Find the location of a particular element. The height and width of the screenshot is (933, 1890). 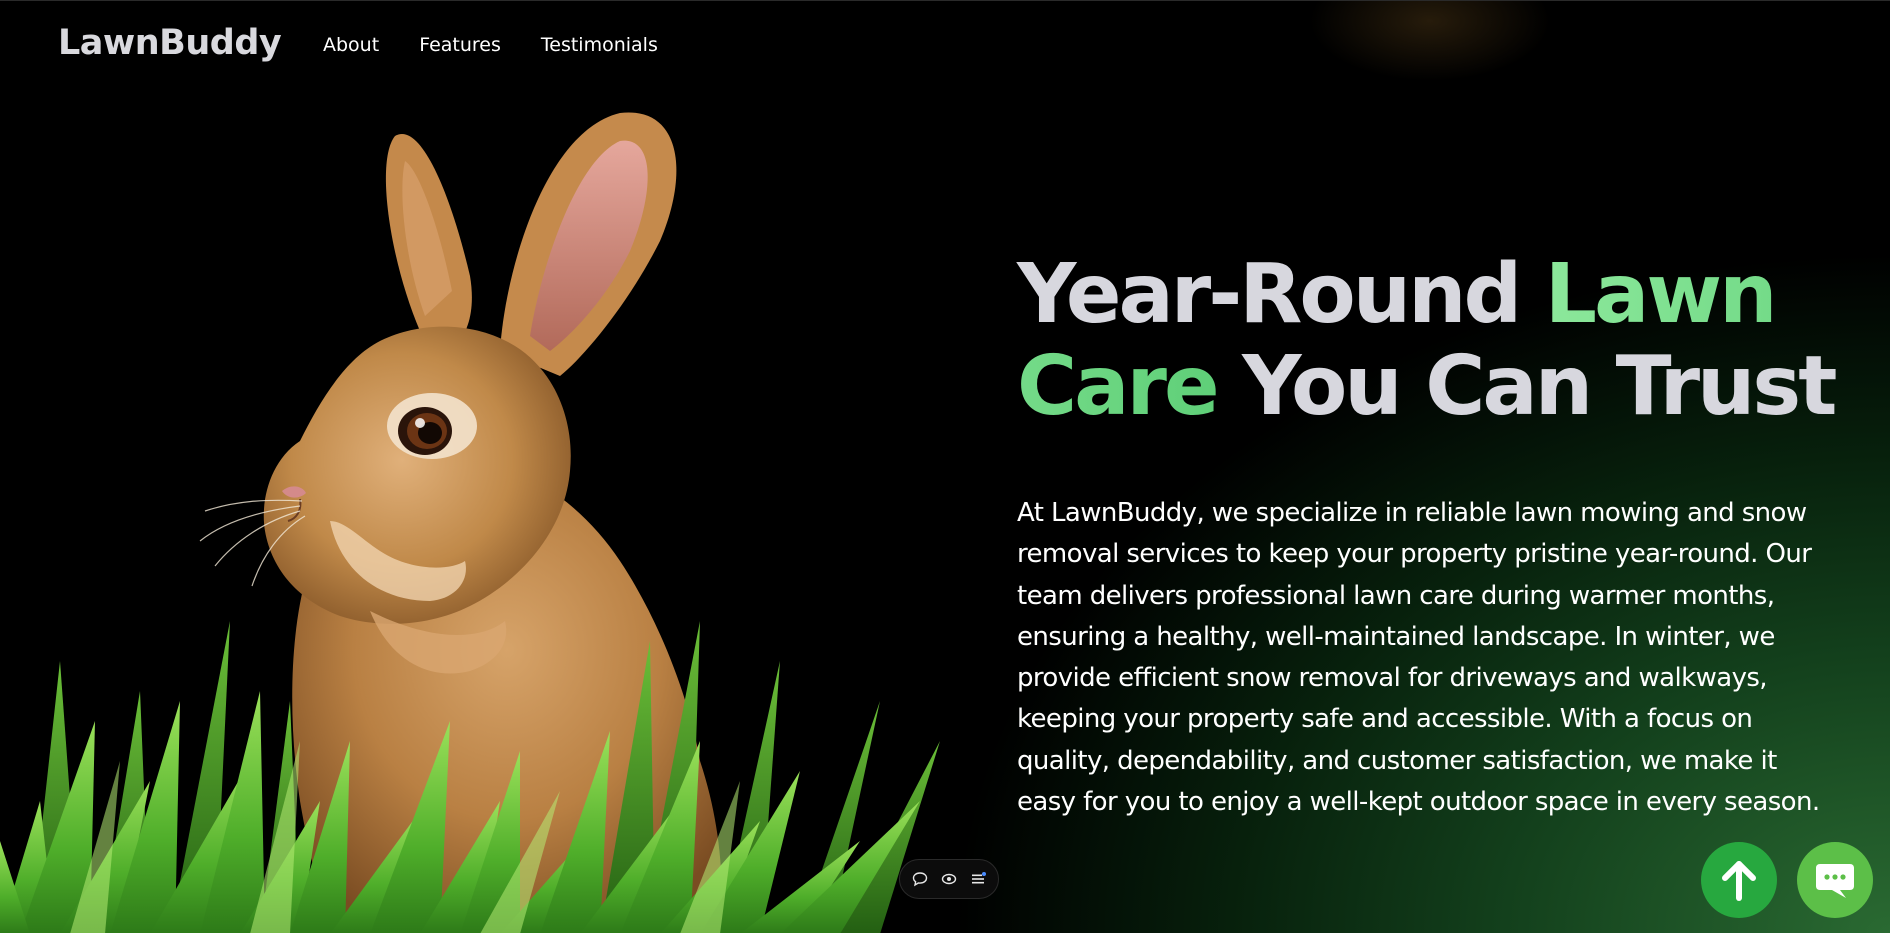

menu-icon is located at coordinates (978, 879).